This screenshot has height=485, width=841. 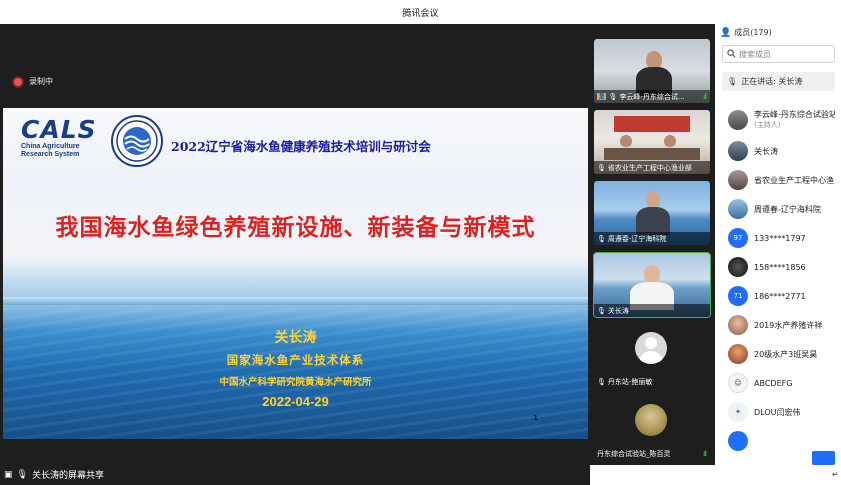 What do you see at coordinates (295, 227) in the screenshot?
I see `presentation-title: 我国海水鱼绿色养殖新设施、新装备与新模式` at bounding box center [295, 227].